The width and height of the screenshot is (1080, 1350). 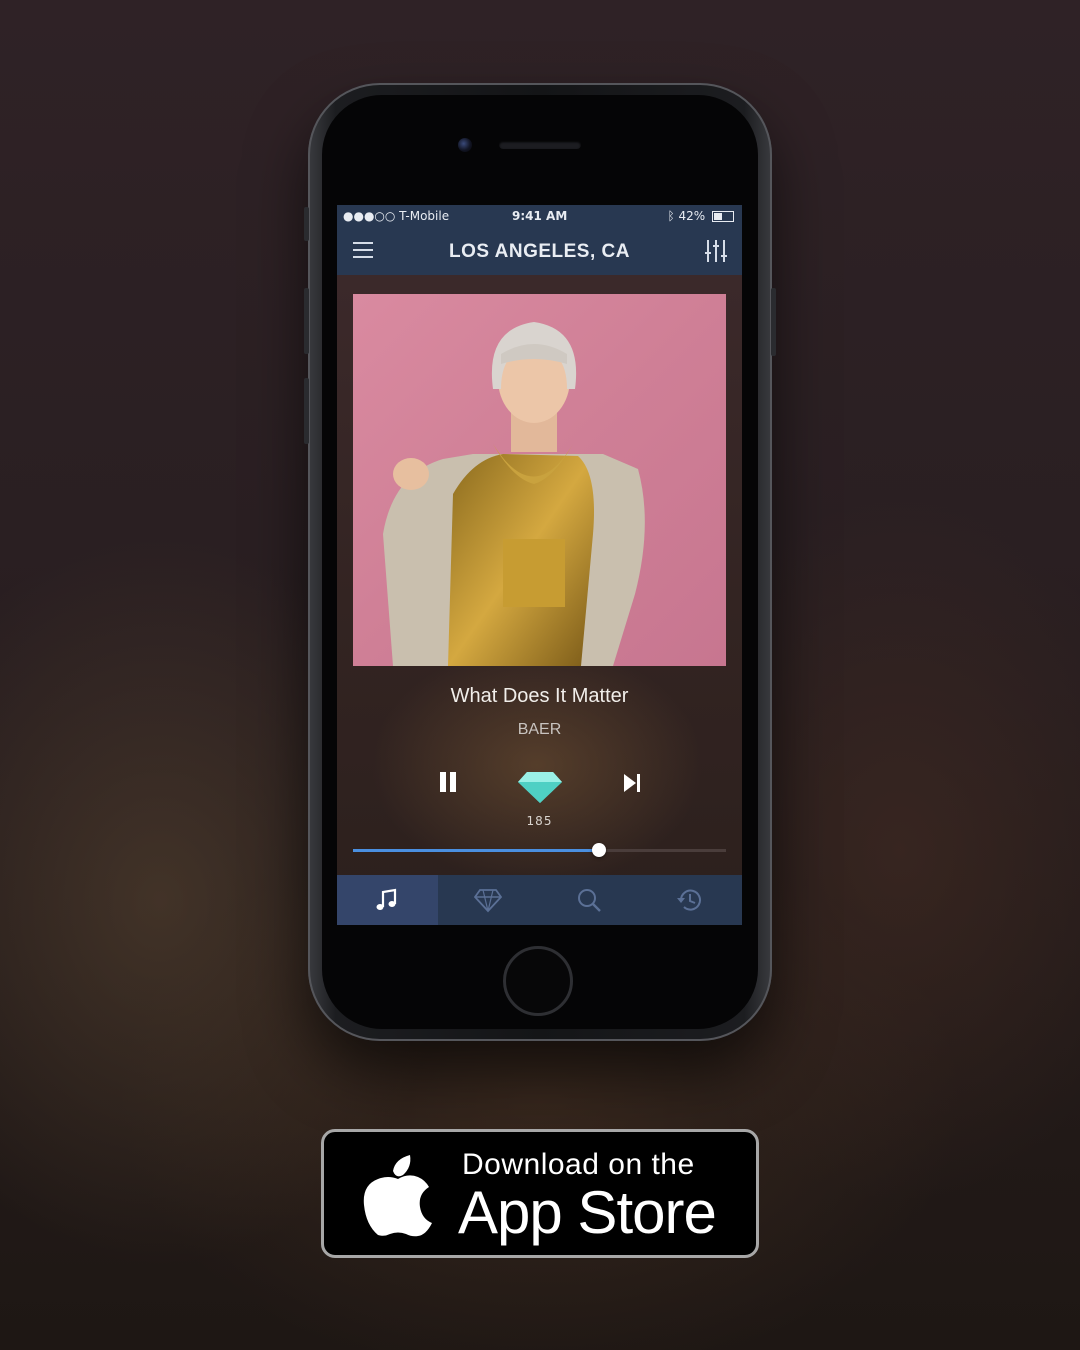 What do you see at coordinates (578, 1164) in the screenshot?
I see `badge-download-text: Download on the` at bounding box center [578, 1164].